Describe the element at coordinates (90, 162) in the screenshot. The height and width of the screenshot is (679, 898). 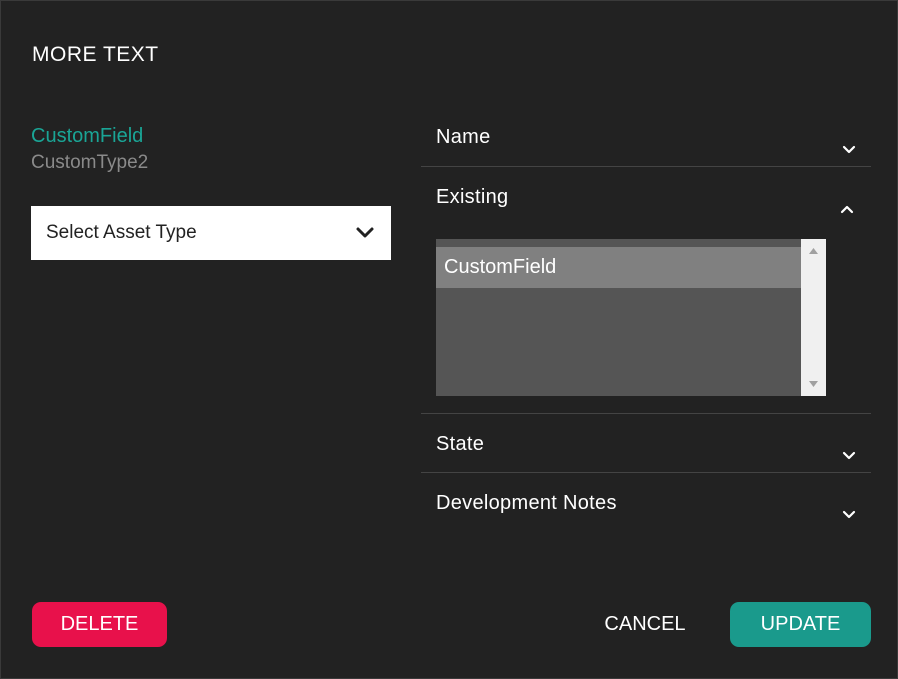
I see `field-type: CustomType2` at that location.